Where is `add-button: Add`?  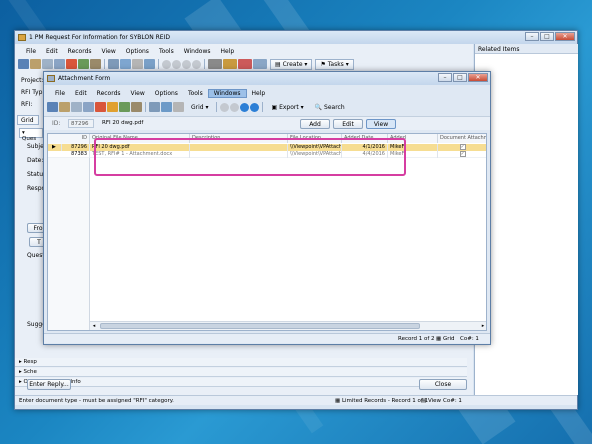 add-button: Add is located at coordinates (315, 124).